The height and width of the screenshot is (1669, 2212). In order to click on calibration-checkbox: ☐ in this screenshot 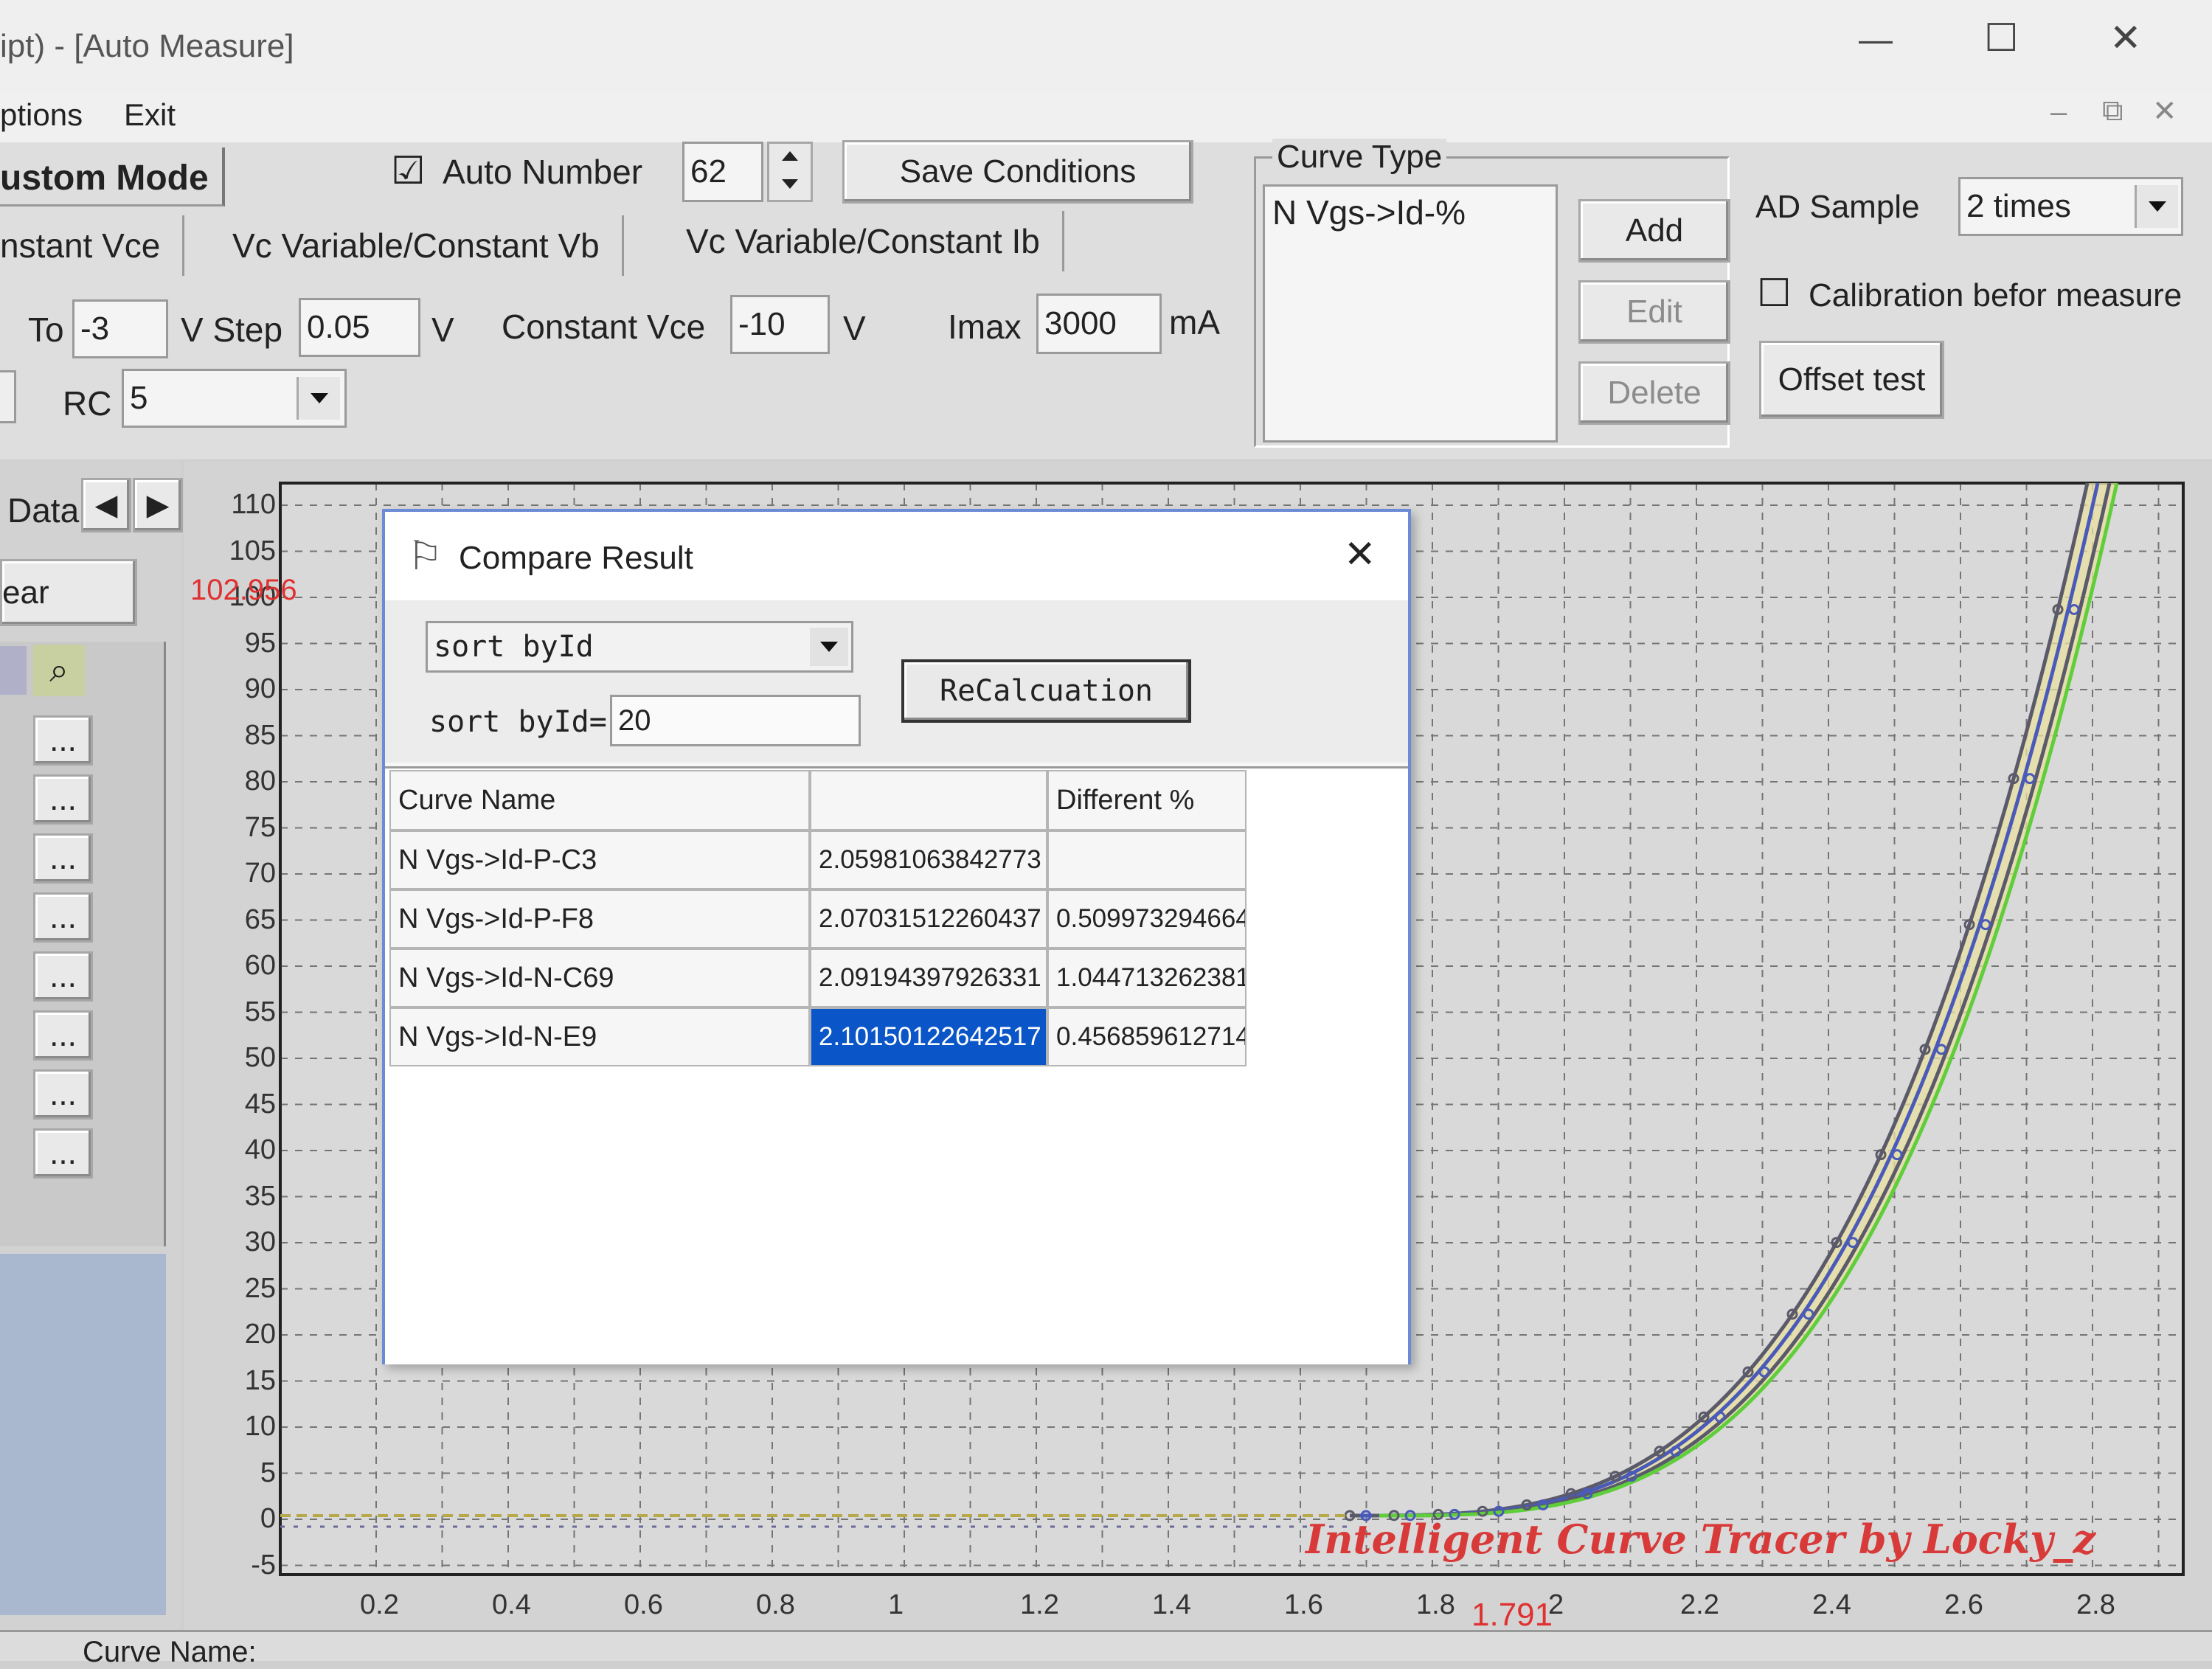, I will do `click(1775, 293)`.